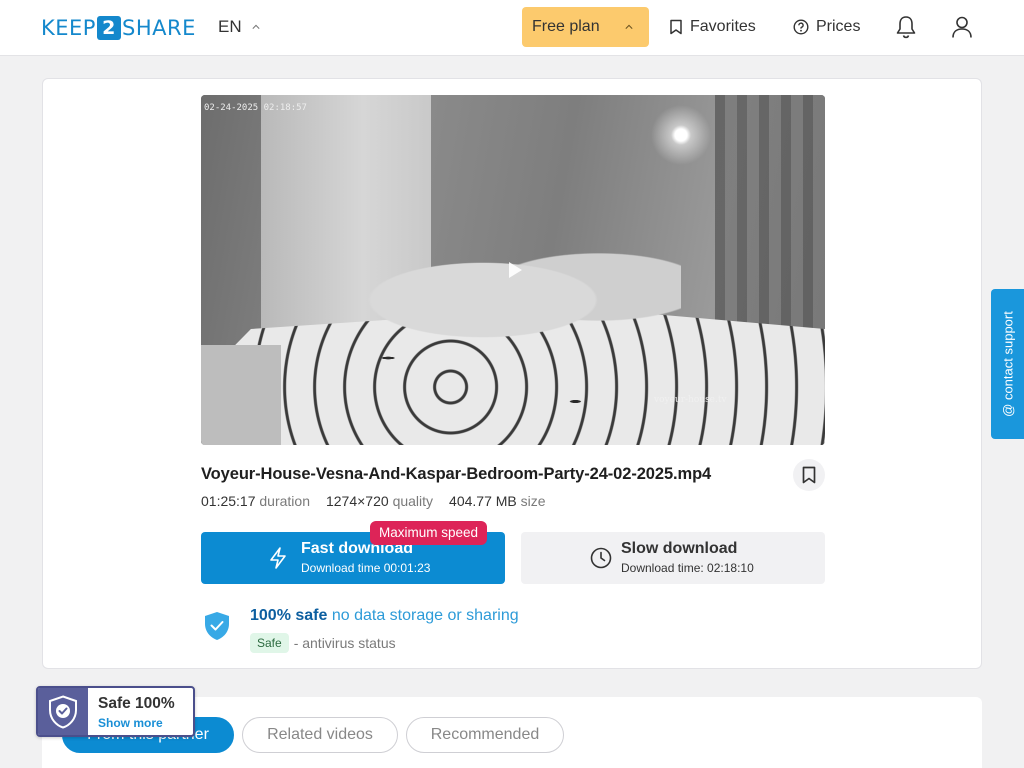 The width and height of the screenshot is (1024, 768). Describe the element at coordinates (838, 26) in the screenshot. I see `prices-label: Prices` at that location.